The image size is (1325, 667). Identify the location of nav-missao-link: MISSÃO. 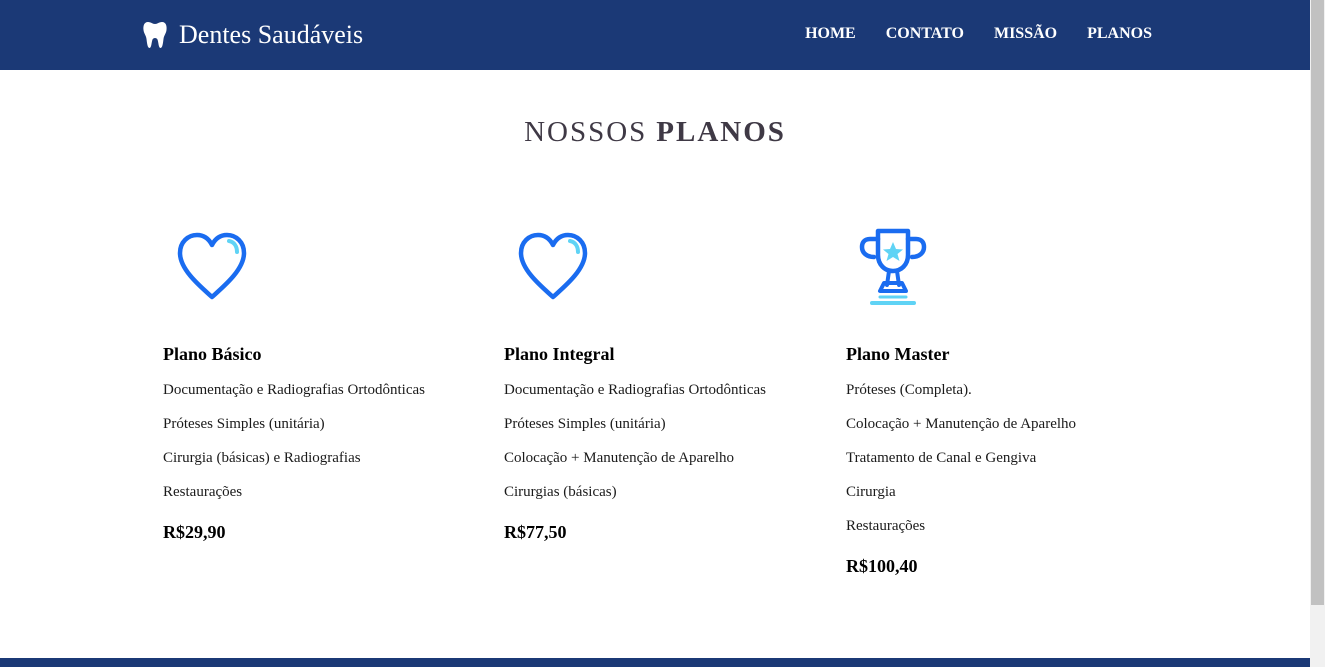
(1025, 34).